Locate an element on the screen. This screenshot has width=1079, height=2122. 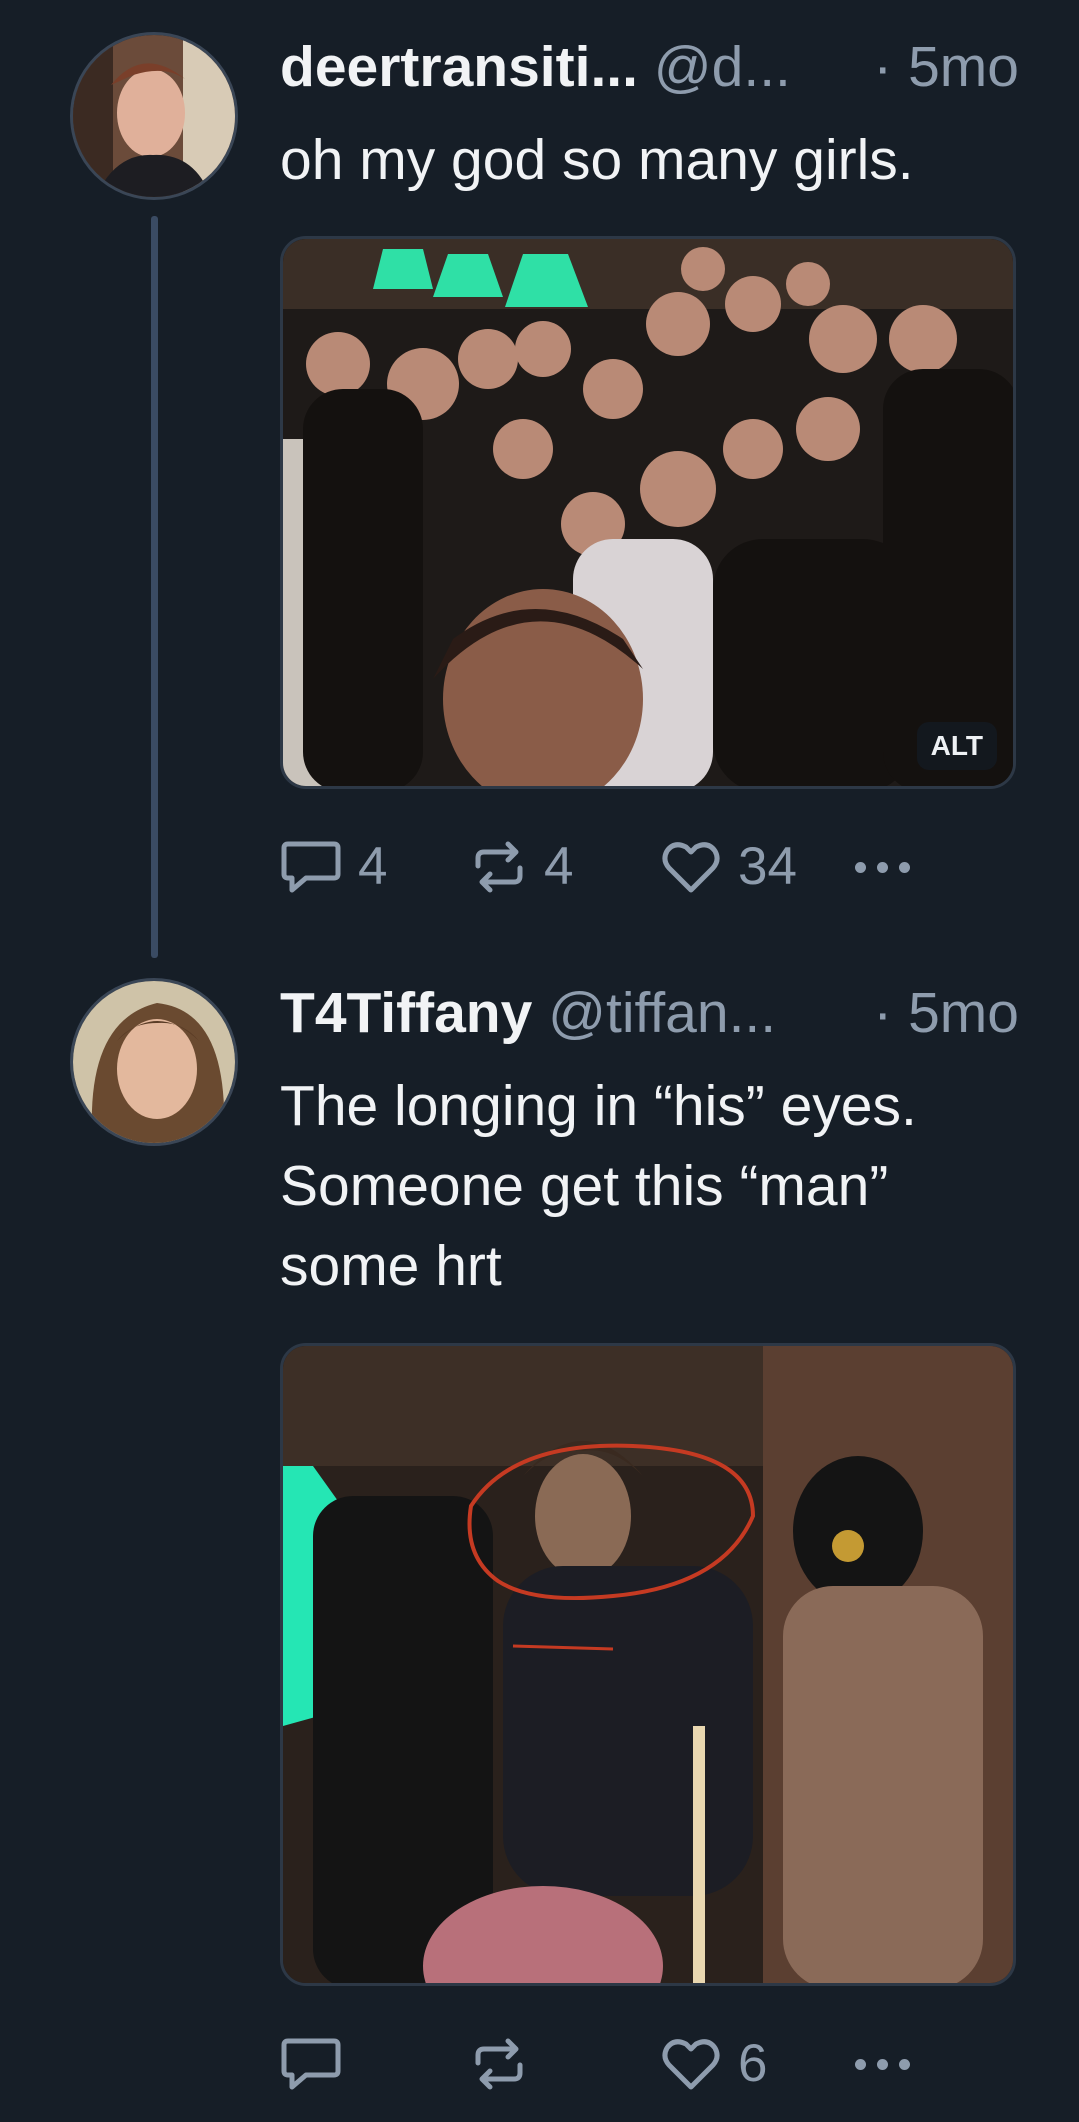
repost-button: 4 is located at coordinates (521, 867).